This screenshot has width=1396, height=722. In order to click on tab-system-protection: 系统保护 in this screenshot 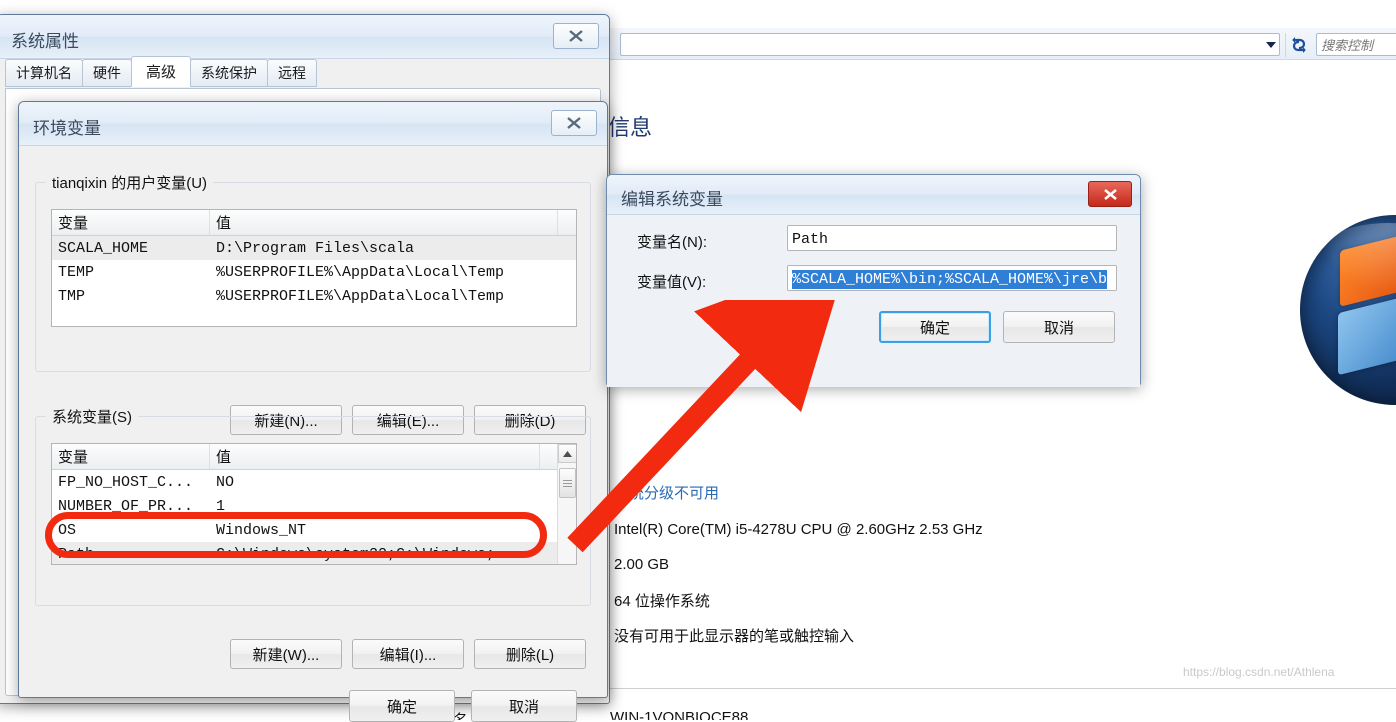, I will do `click(229, 73)`.